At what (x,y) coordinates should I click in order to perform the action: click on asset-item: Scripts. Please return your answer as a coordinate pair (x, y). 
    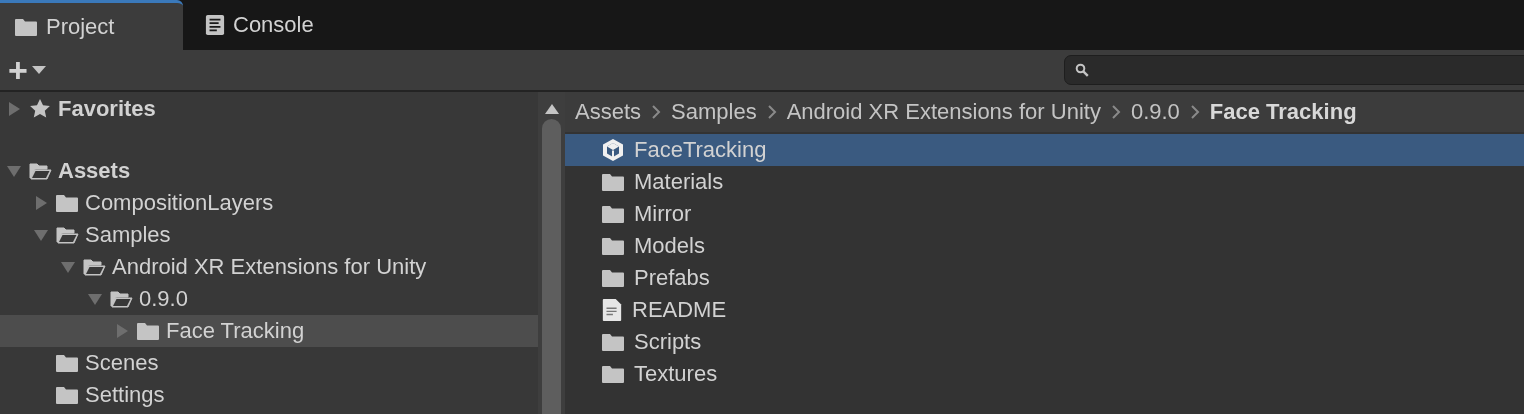
    Looking at the image, I should click on (1044, 342).